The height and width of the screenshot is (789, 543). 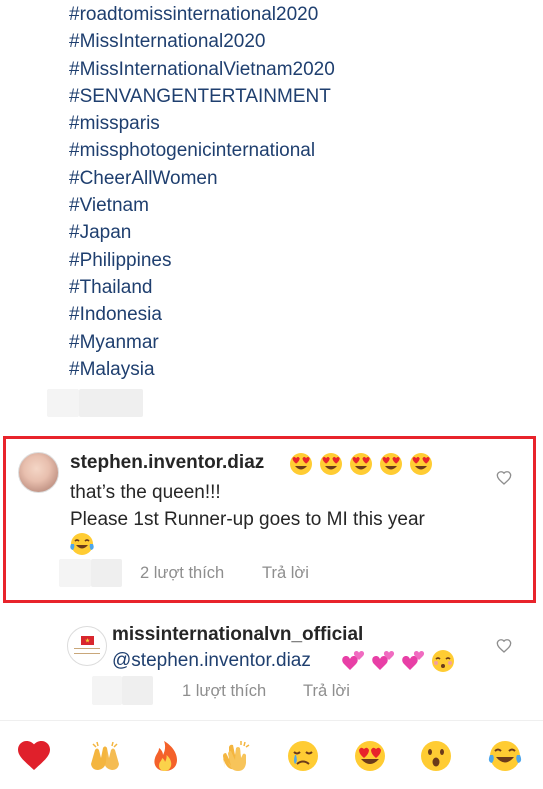 What do you see at coordinates (105, 756) in the screenshot?
I see `raising-hands-icon` at bounding box center [105, 756].